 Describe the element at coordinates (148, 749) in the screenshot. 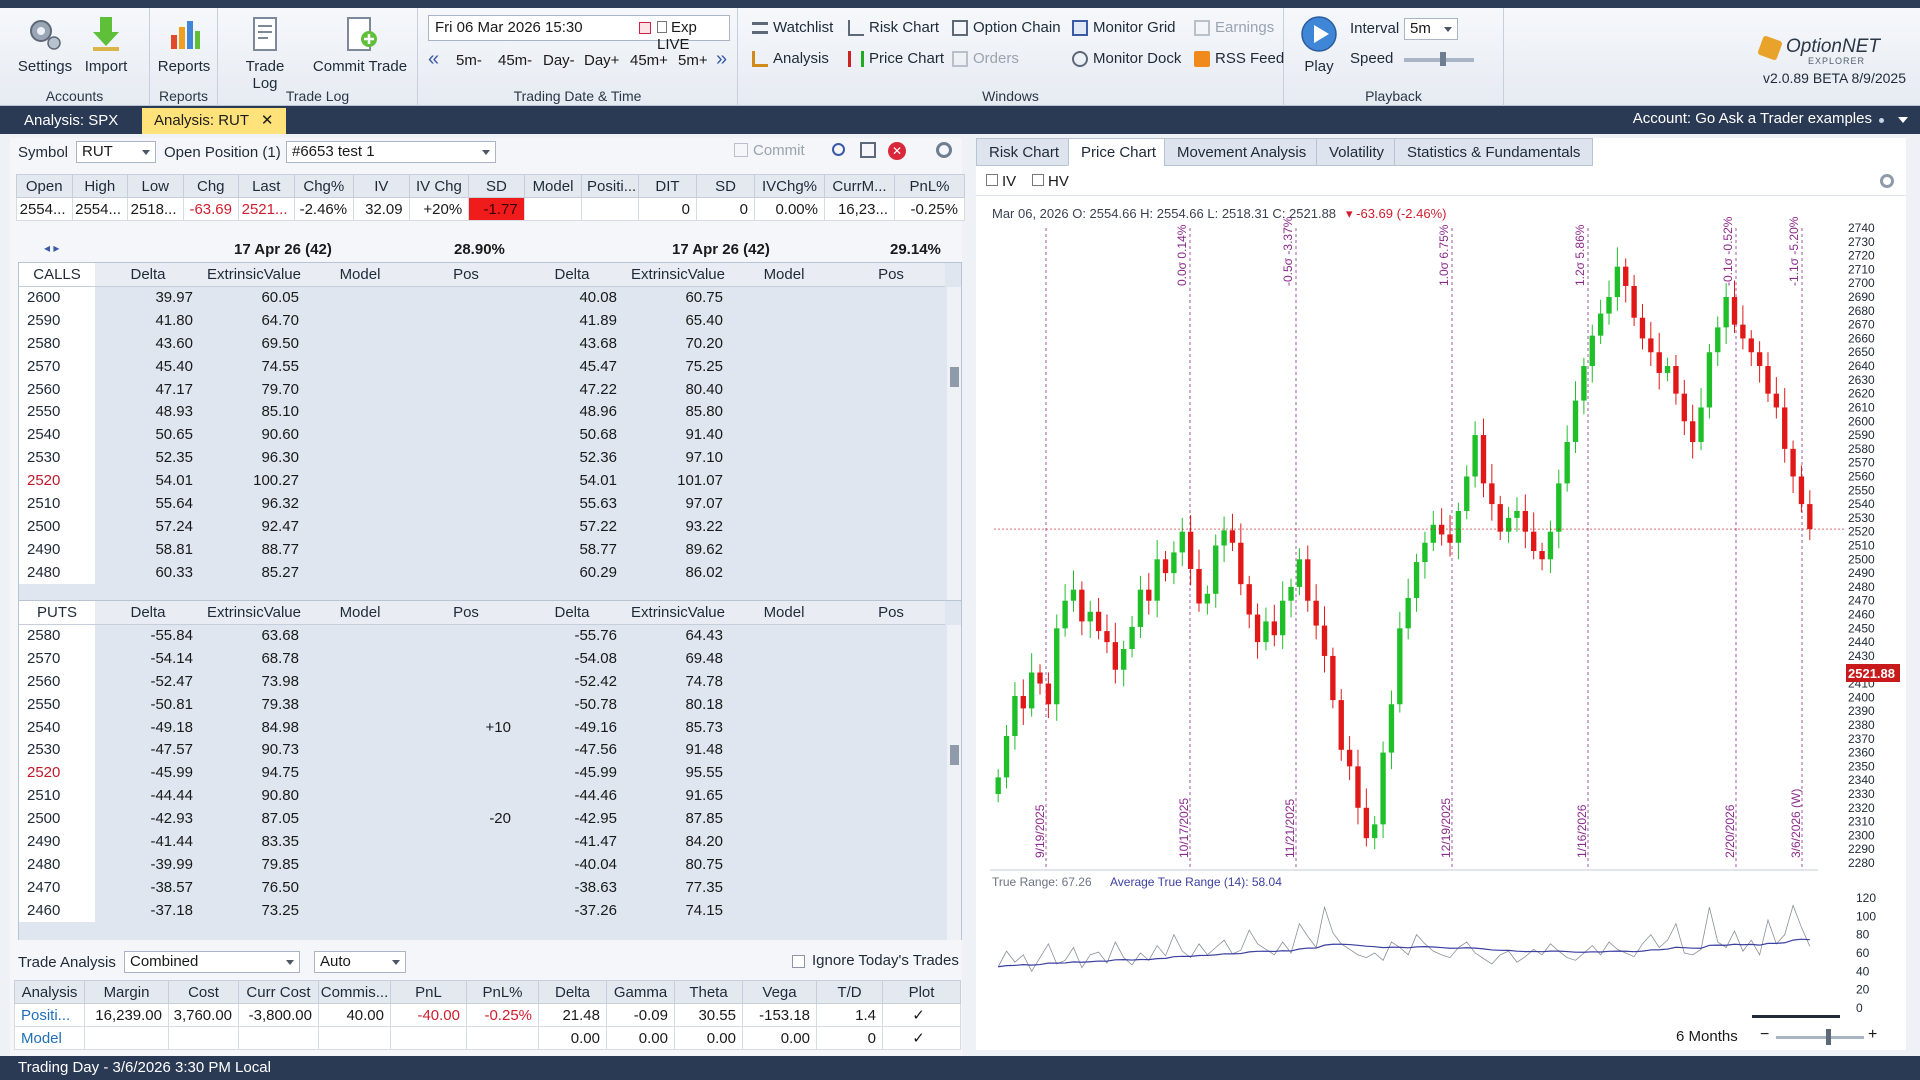

I see `puts-delta-cell: -47.57` at that location.